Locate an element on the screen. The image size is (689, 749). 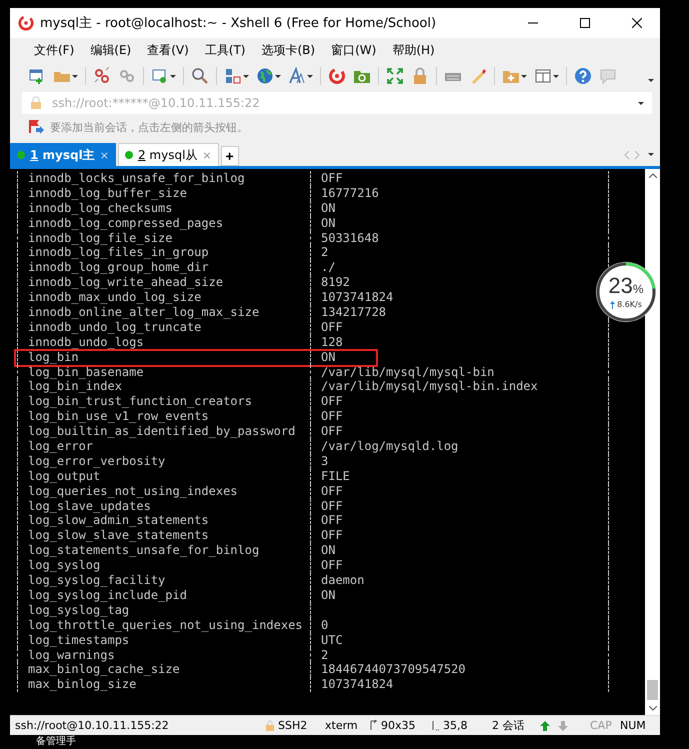
variable-name: log_syslog is located at coordinates (163, 566).